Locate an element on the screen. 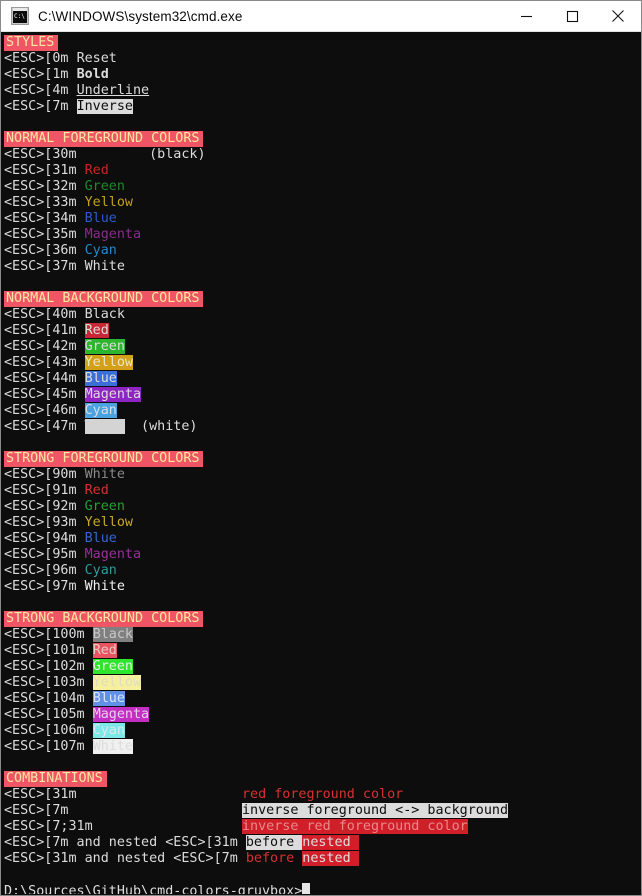 This screenshot has height=896, width=642. escape-code: <ESC>[36m is located at coordinates (44, 250).